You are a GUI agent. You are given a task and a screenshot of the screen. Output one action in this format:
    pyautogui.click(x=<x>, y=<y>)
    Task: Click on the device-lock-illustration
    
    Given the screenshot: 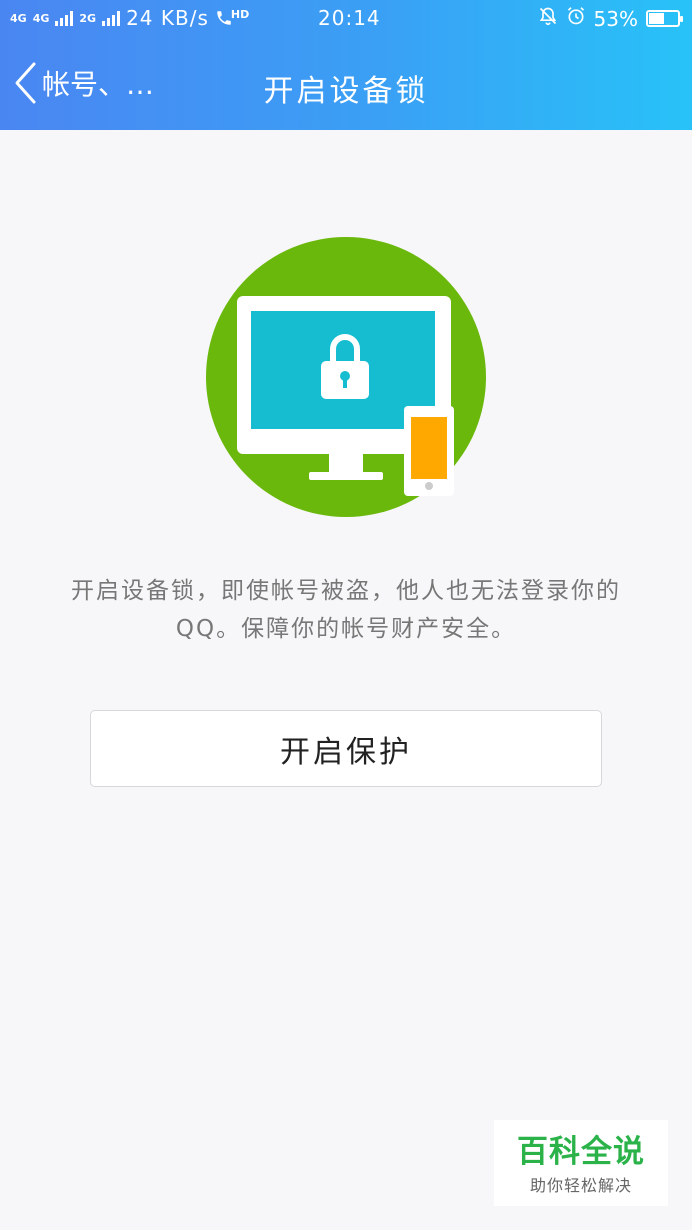 What is the action you would take?
    pyautogui.click(x=346, y=377)
    